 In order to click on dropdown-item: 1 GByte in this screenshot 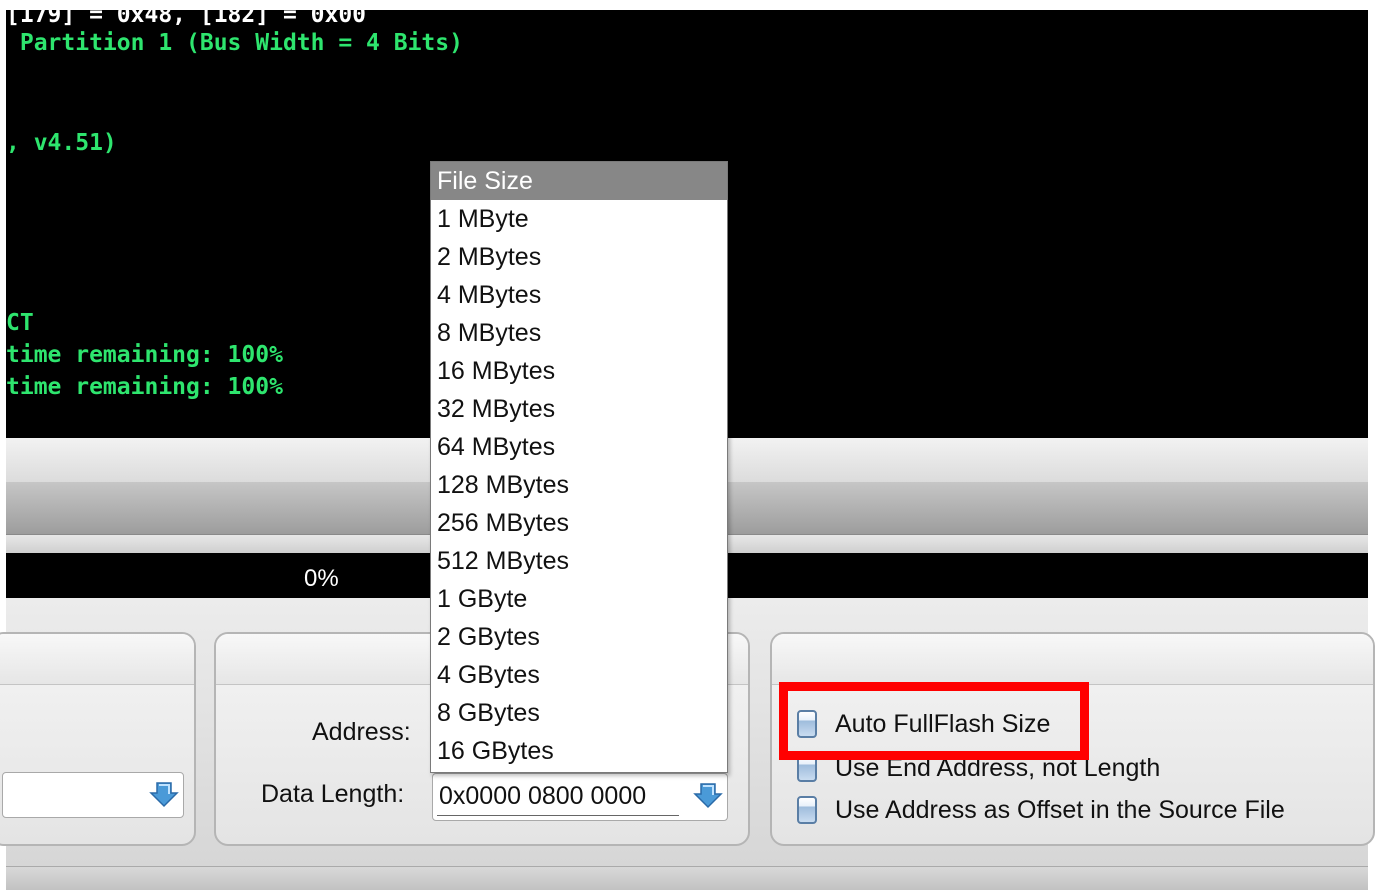, I will do `click(579, 599)`.